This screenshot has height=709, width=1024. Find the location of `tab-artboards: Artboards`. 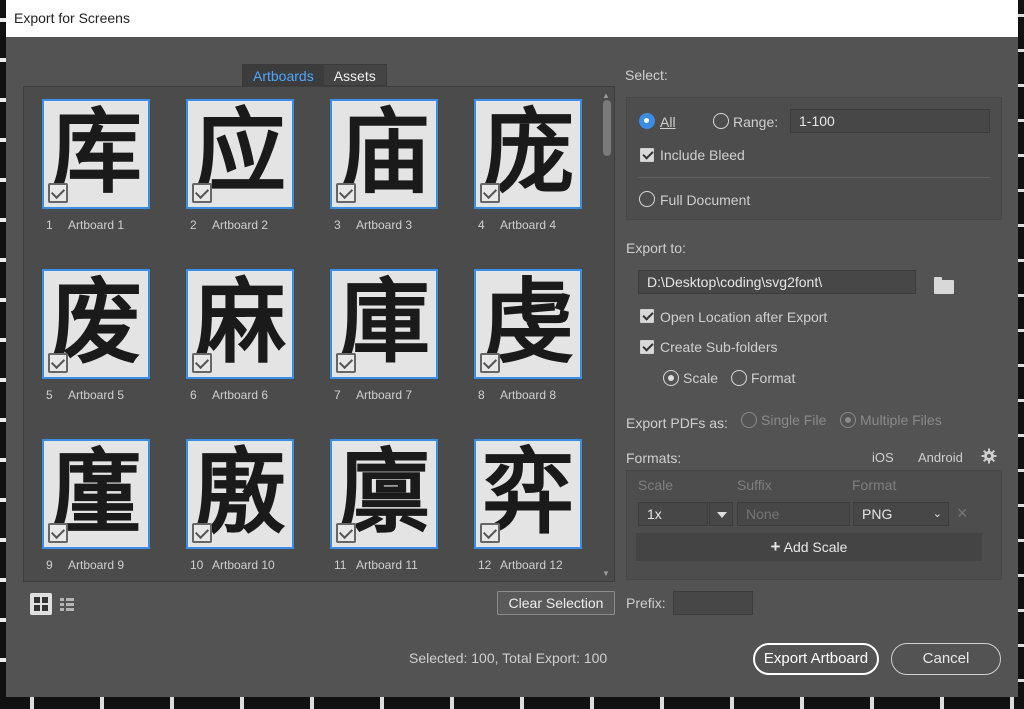

tab-artboards: Artboards is located at coordinates (283, 75).